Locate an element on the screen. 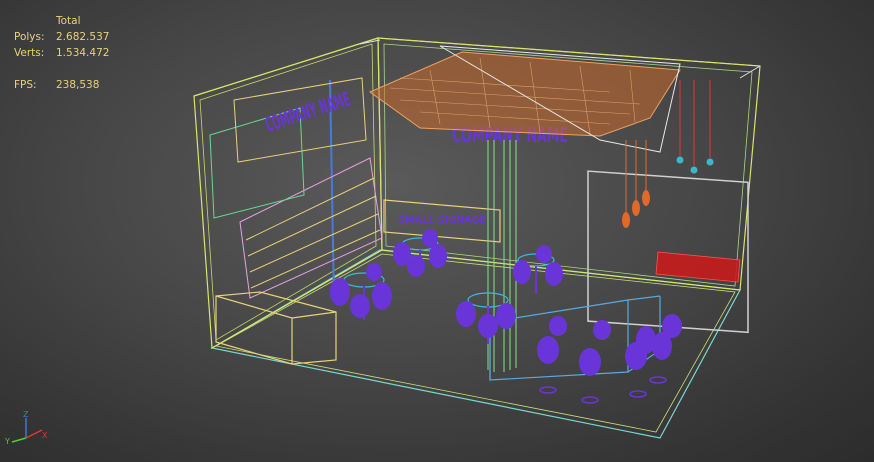 The width and height of the screenshot is (874, 462). small-signage-text: SMALL SIGNAGE is located at coordinates (442, 220).